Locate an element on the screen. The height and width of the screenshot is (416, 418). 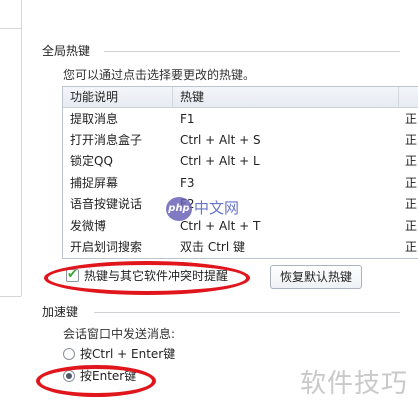
window-edge-bottom is located at coordinates (10, 296).